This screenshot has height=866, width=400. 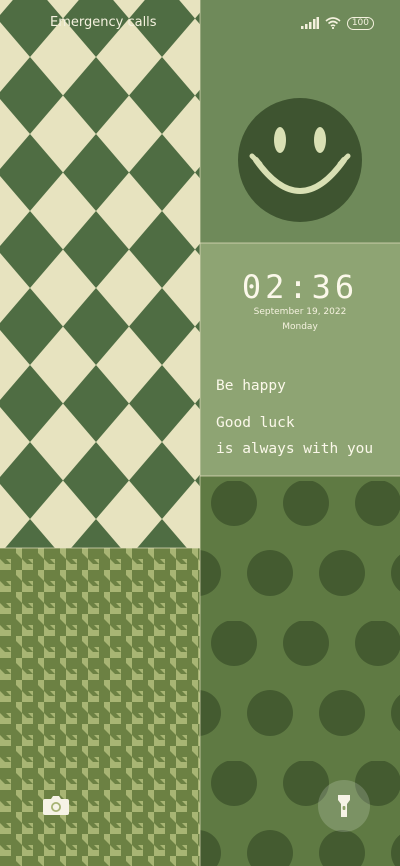 I want to click on status-bar: Emergency calls 100, so click(x=200, y=23).